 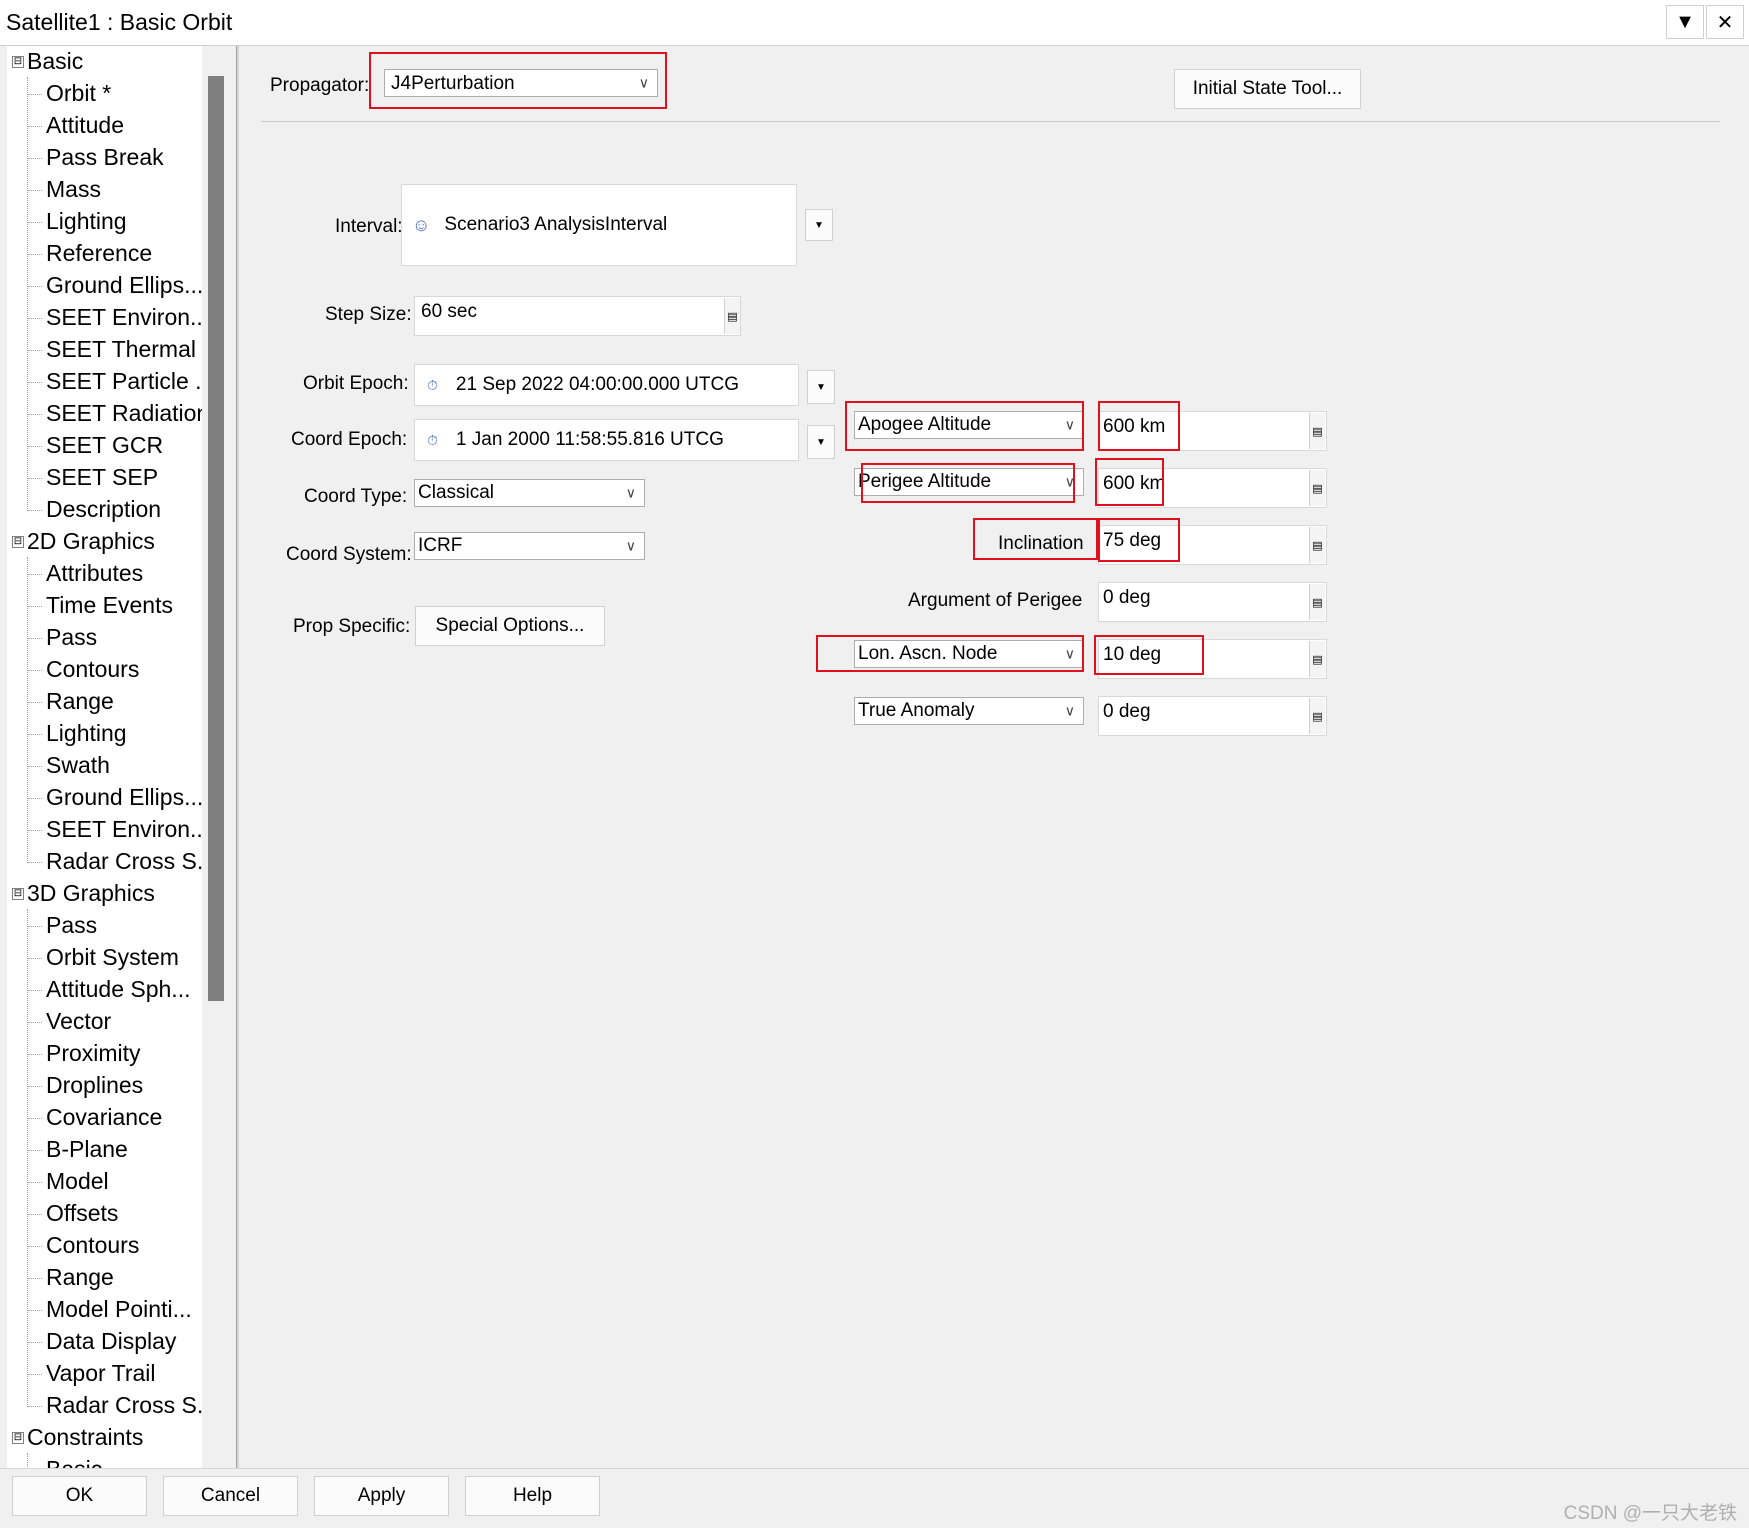 What do you see at coordinates (74, 1461) in the screenshot?
I see `tree-item: Basic` at bounding box center [74, 1461].